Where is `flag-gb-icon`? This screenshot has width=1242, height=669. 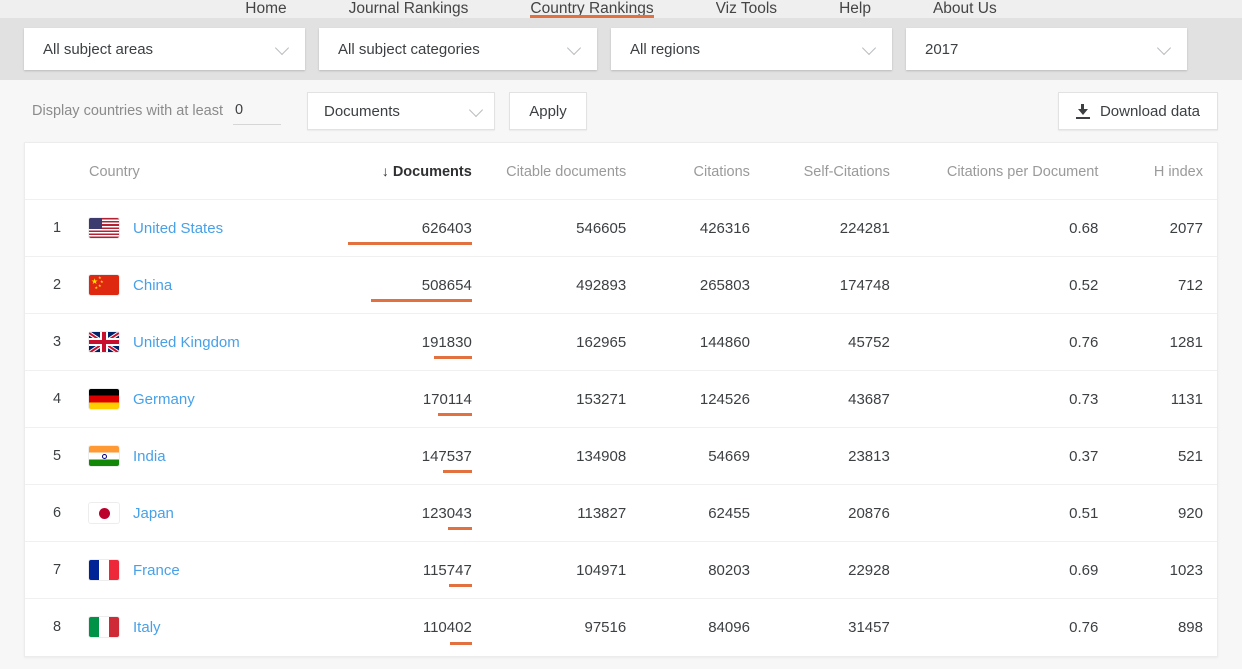 flag-gb-icon is located at coordinates (104, 342).